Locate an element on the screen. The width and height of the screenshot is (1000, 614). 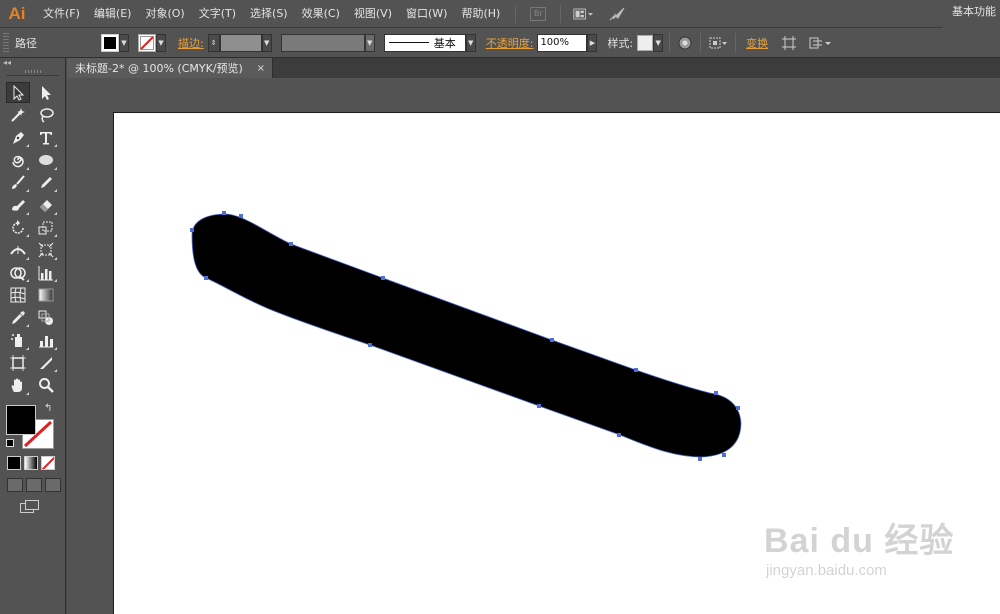
variable-width-dropdown-icon: ▼ is located at coordinates (369, 42).